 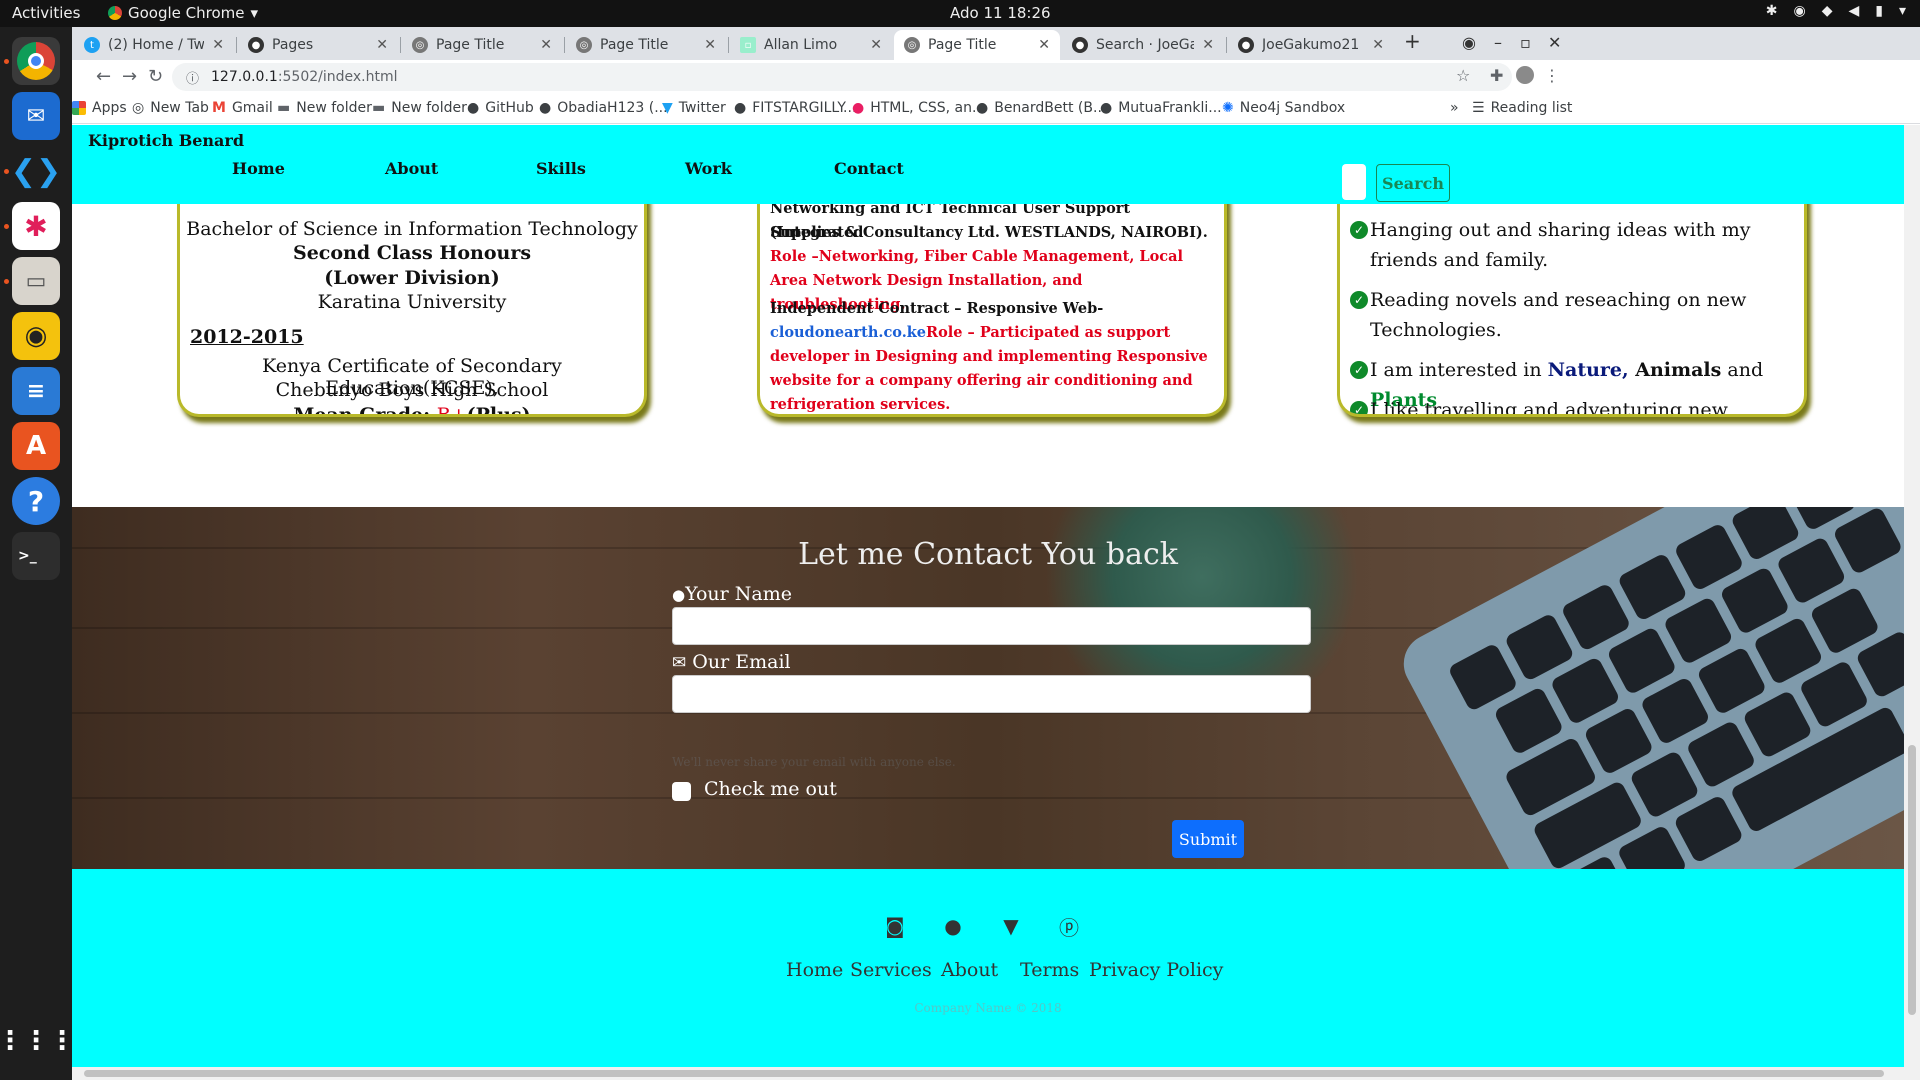 I want to click on nav-skills: Skills, so click(x=561, y=168).